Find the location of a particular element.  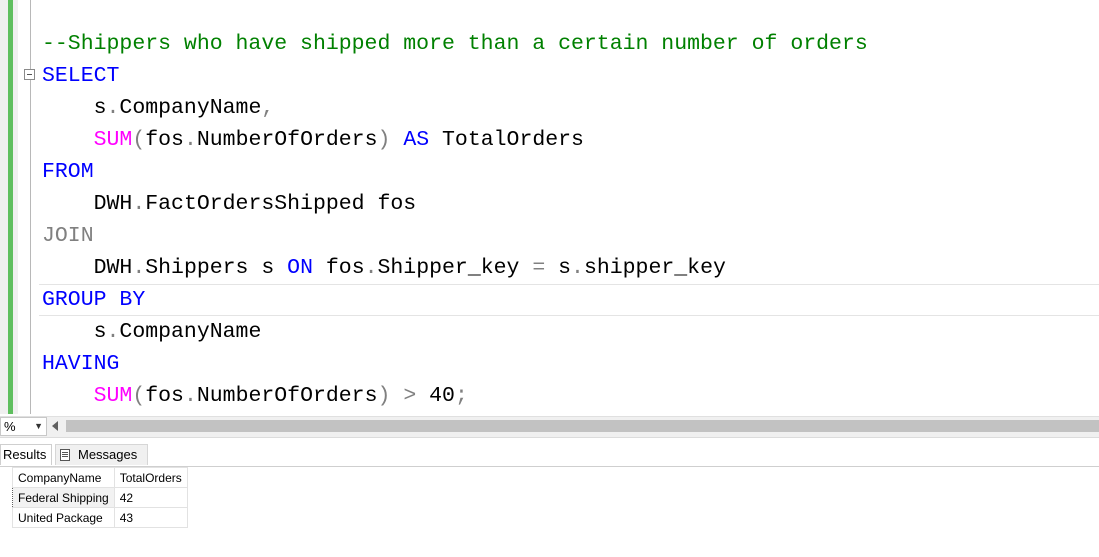

scroll-left-arrow-icon is located at coordinates (55, 426).